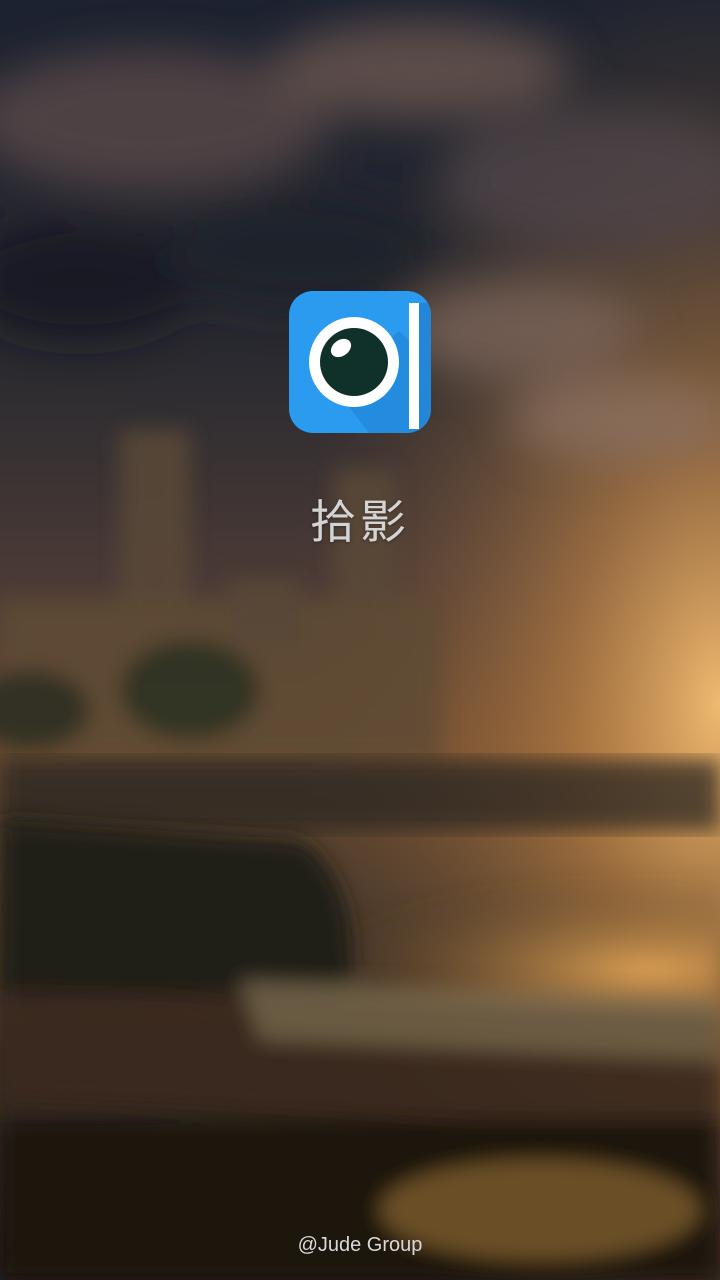 The width and height of the screenshot is (720, 1280). Describe the element at coordinates (360, 1245) in the screenshot. I see `footer-credit: @Jude Group` at that location.